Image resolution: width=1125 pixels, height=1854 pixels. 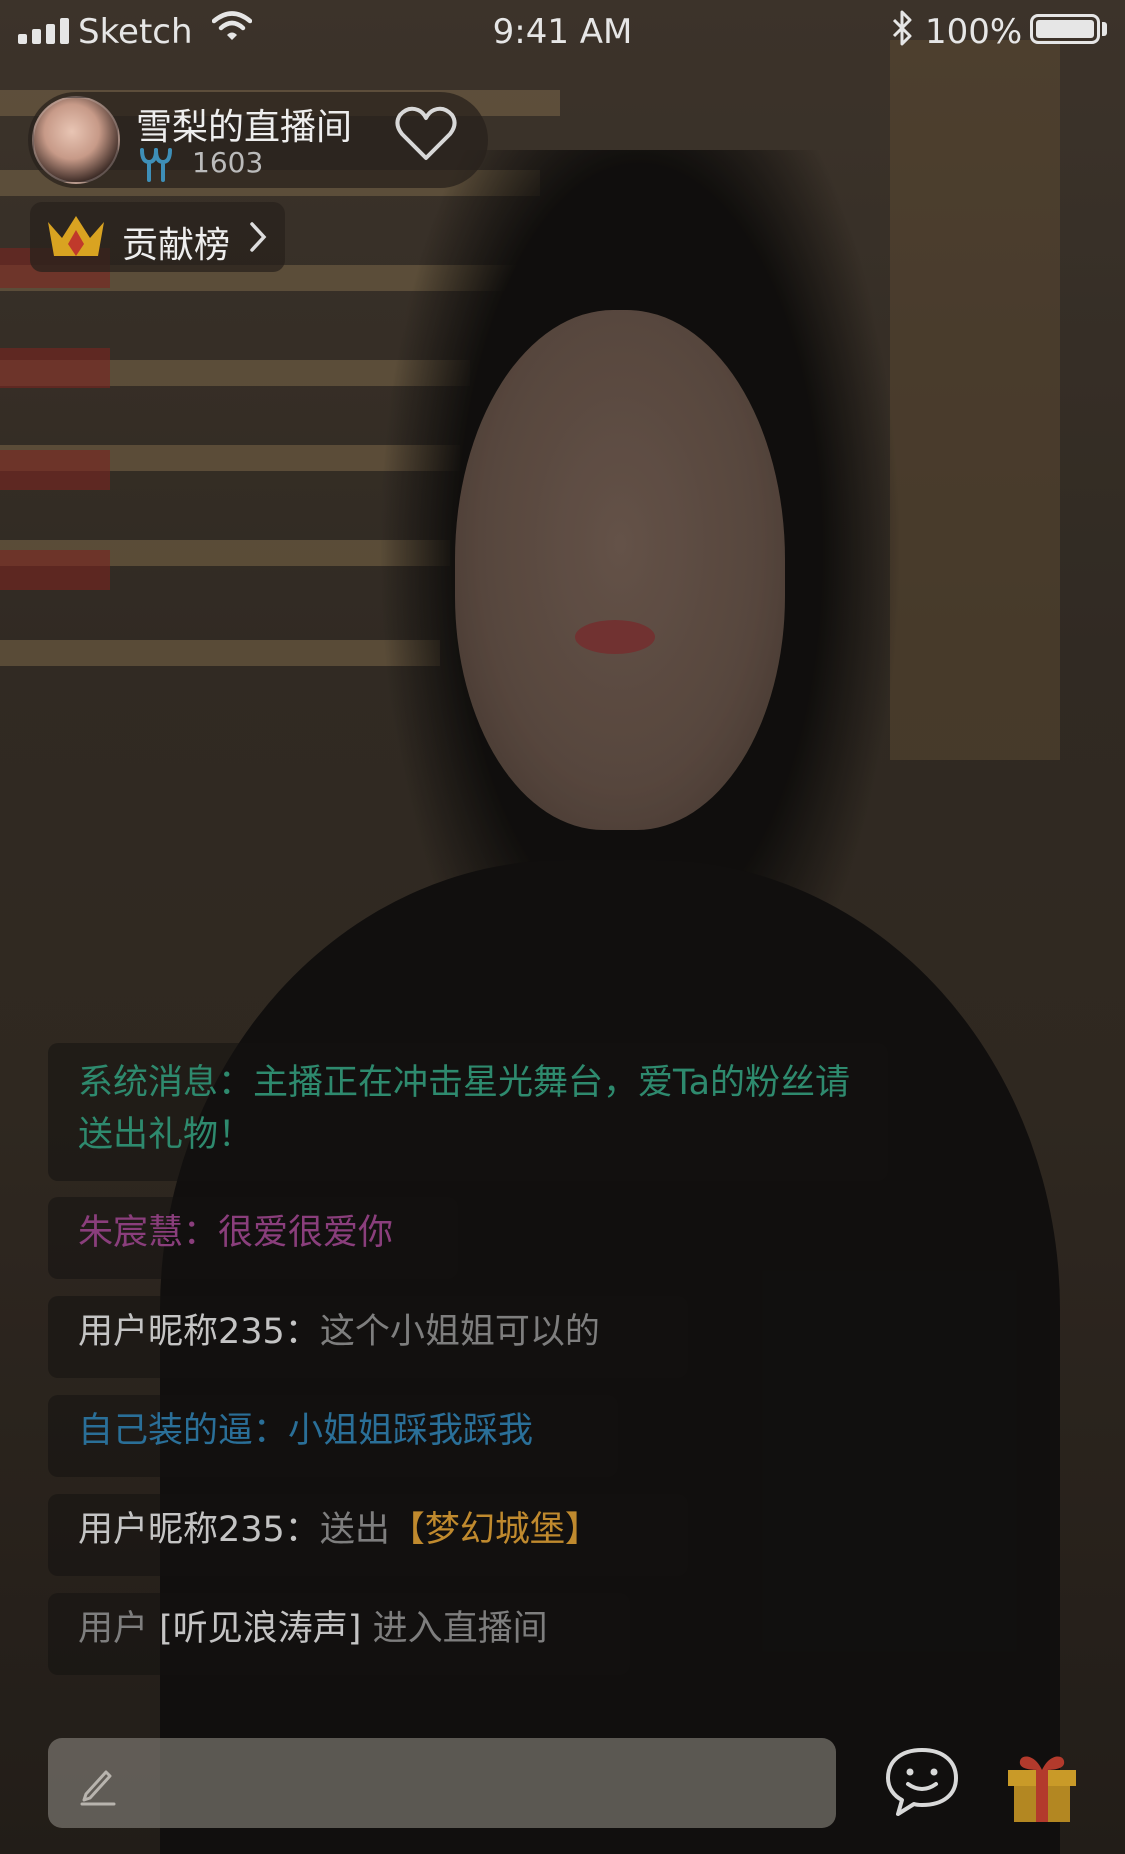 I want to click on chat-message-gift: 用户昵称235：送出【梦幻城堡】, so click(x=368, y=1535).